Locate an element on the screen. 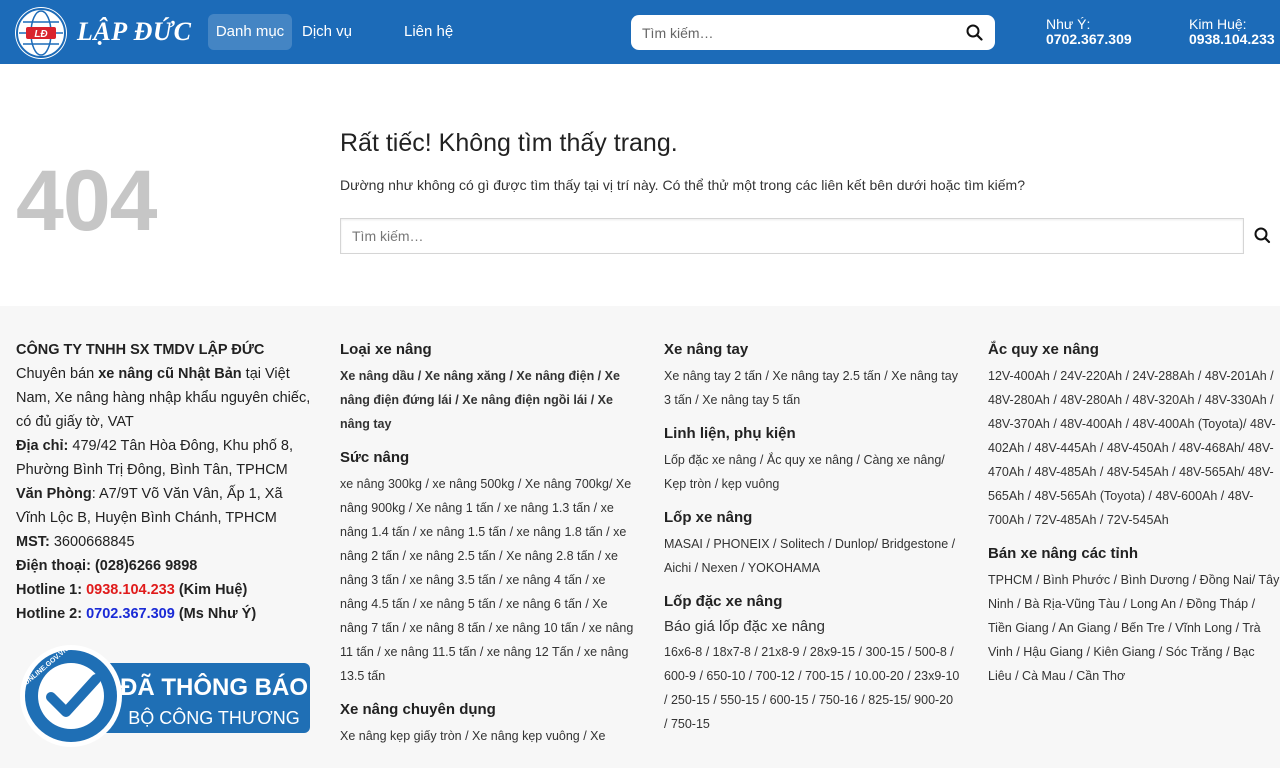  section-heading: Sức nâng is located at coordinates (375, 457).